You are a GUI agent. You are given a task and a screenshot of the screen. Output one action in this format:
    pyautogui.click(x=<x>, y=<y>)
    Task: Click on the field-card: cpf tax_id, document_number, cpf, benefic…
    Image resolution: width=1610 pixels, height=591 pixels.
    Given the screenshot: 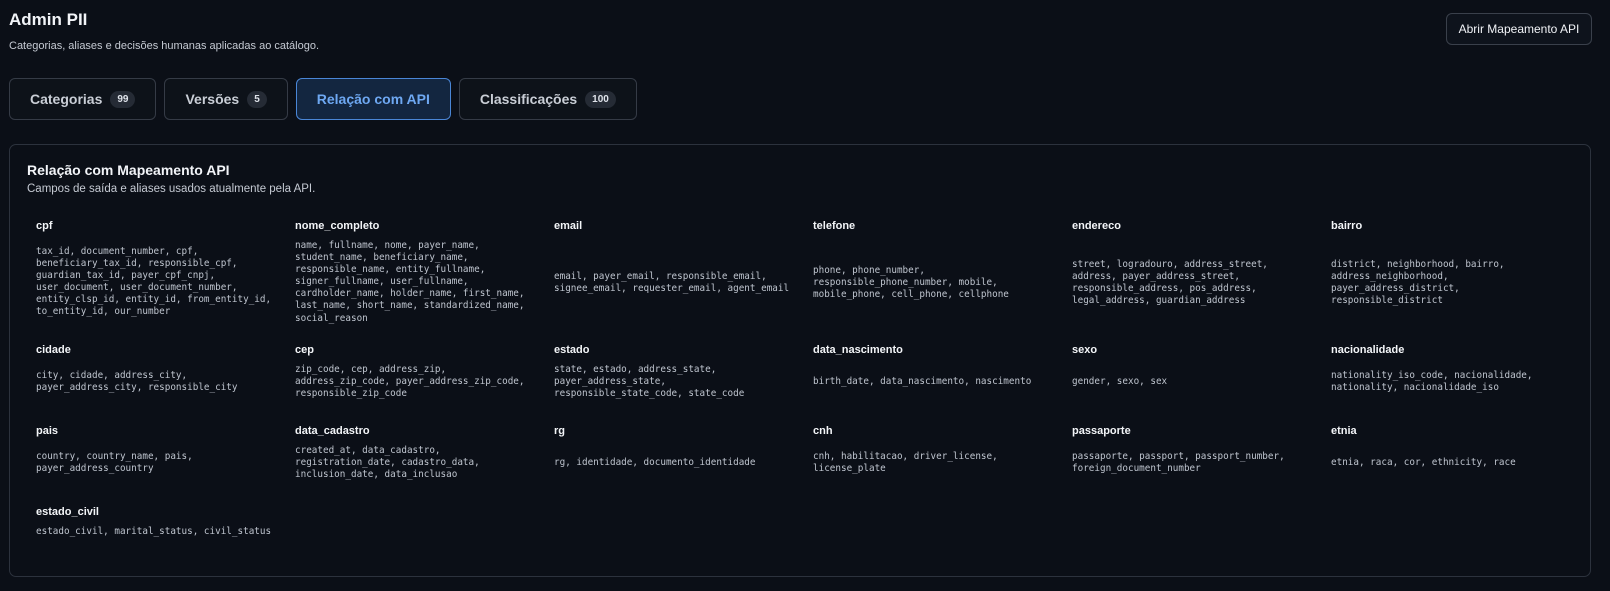 What is the action you would take?
    pyautogui.click(x=165, y=282)
    